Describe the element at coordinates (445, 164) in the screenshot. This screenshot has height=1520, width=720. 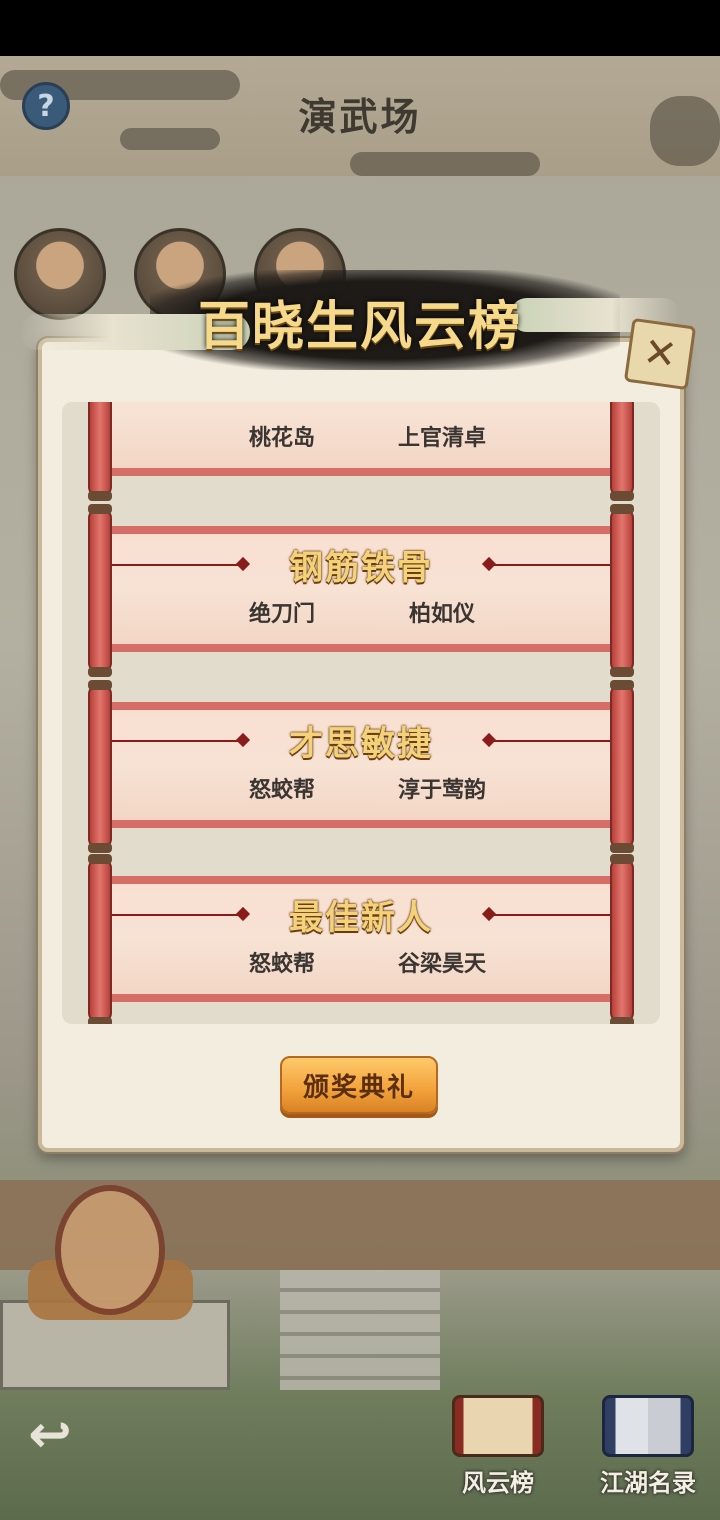
I see `ink-stroke` at that location.